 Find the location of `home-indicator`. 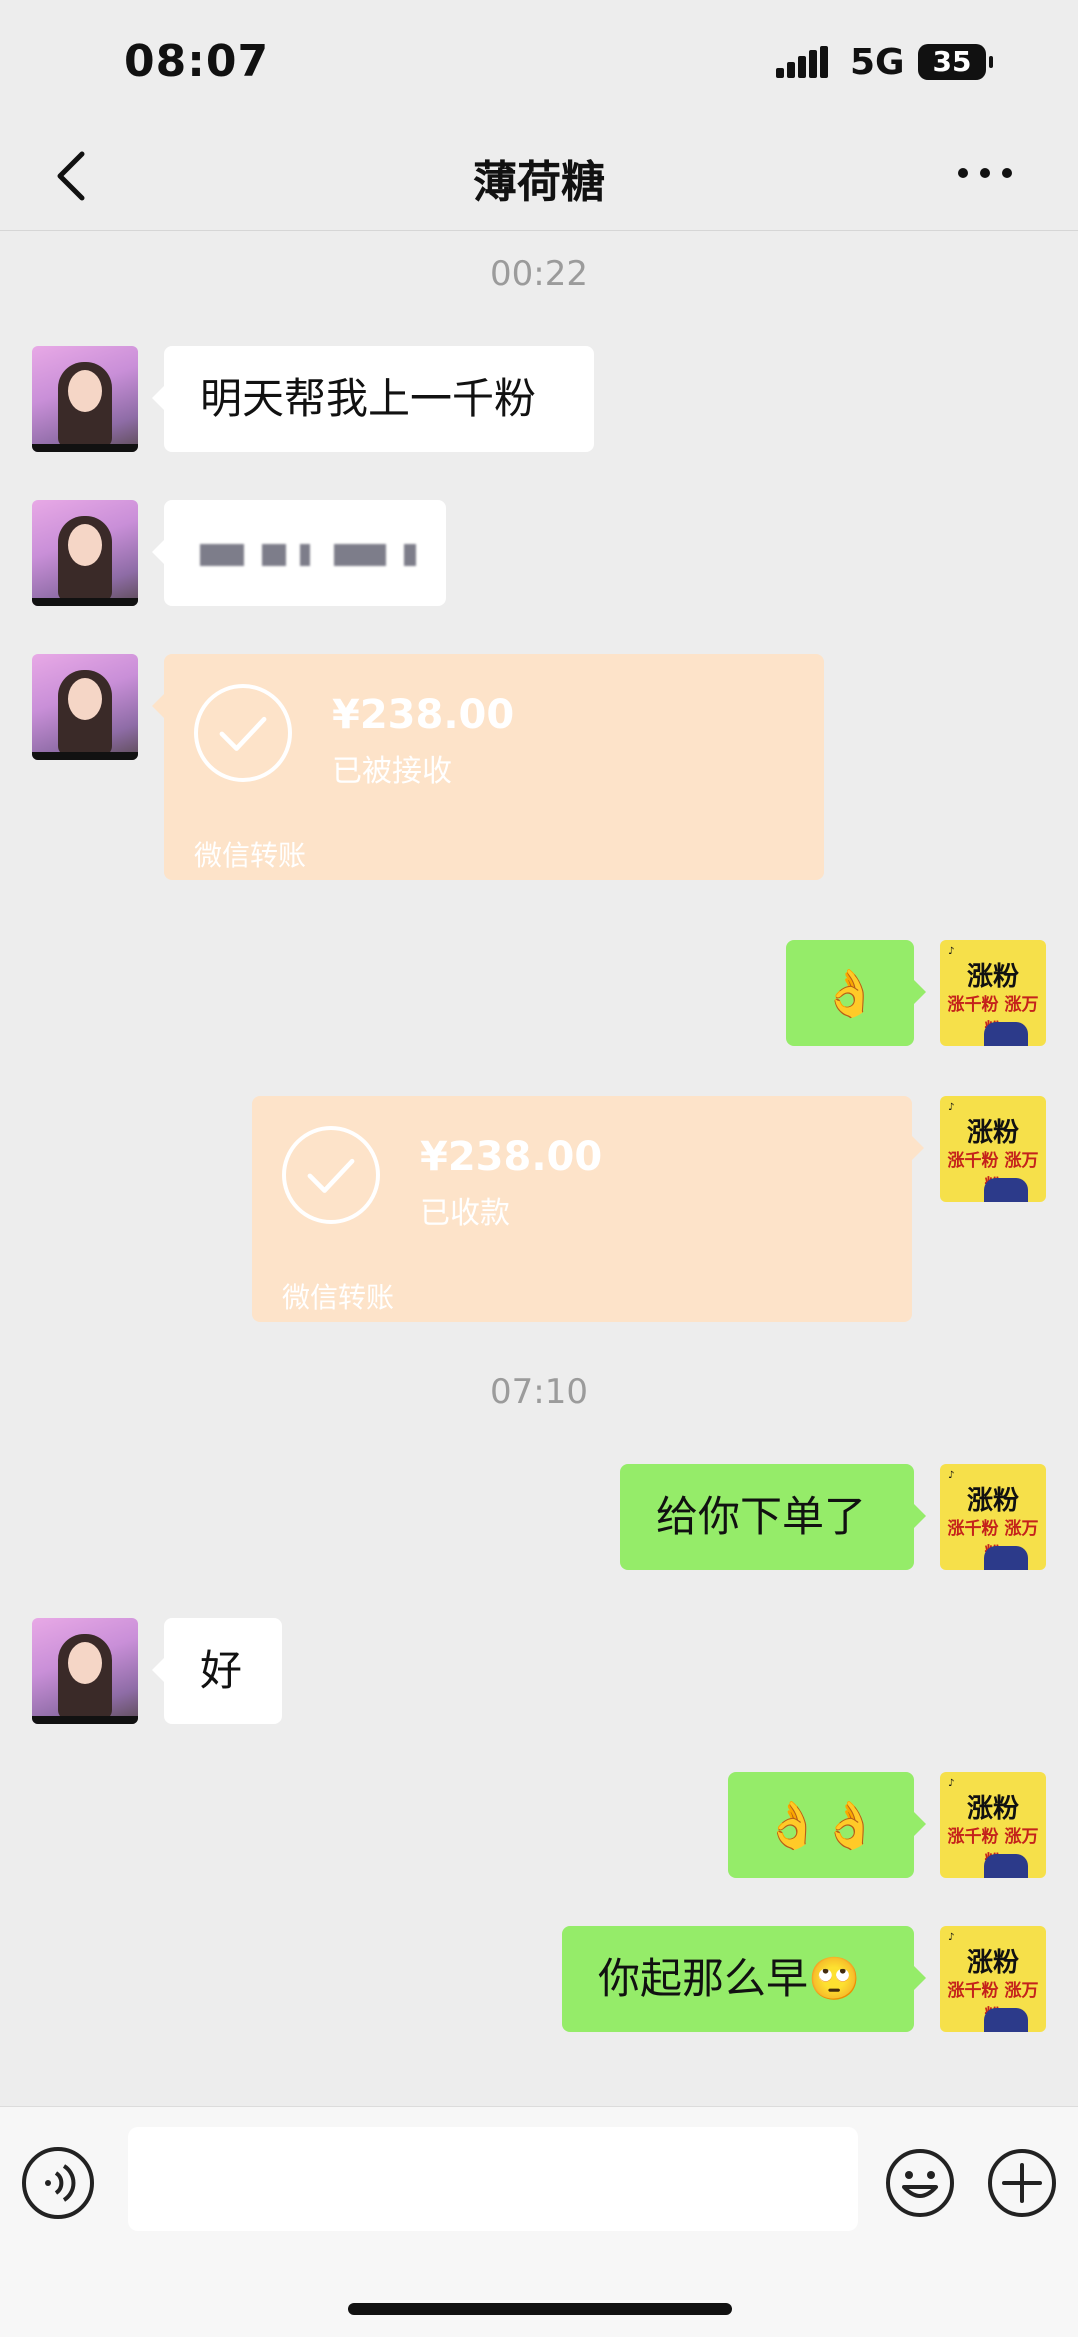

home-indicator is located at coordinates (540, 2309).